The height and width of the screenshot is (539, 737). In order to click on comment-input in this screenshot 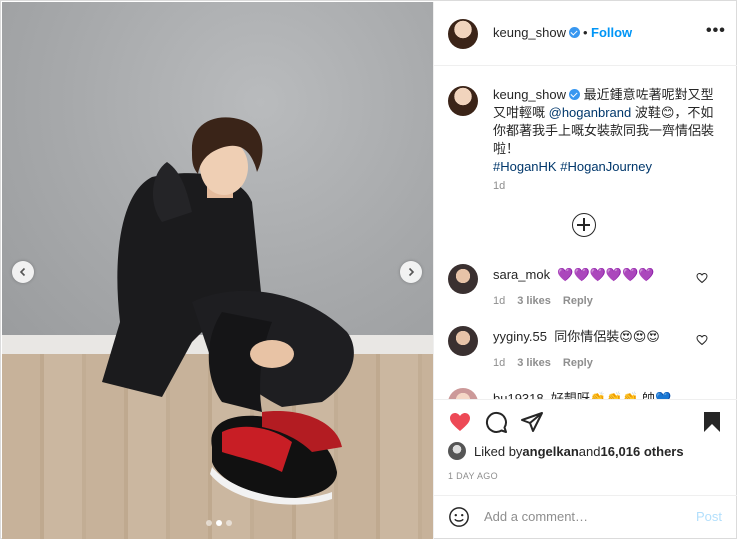, I will do `click(584, 516)`.